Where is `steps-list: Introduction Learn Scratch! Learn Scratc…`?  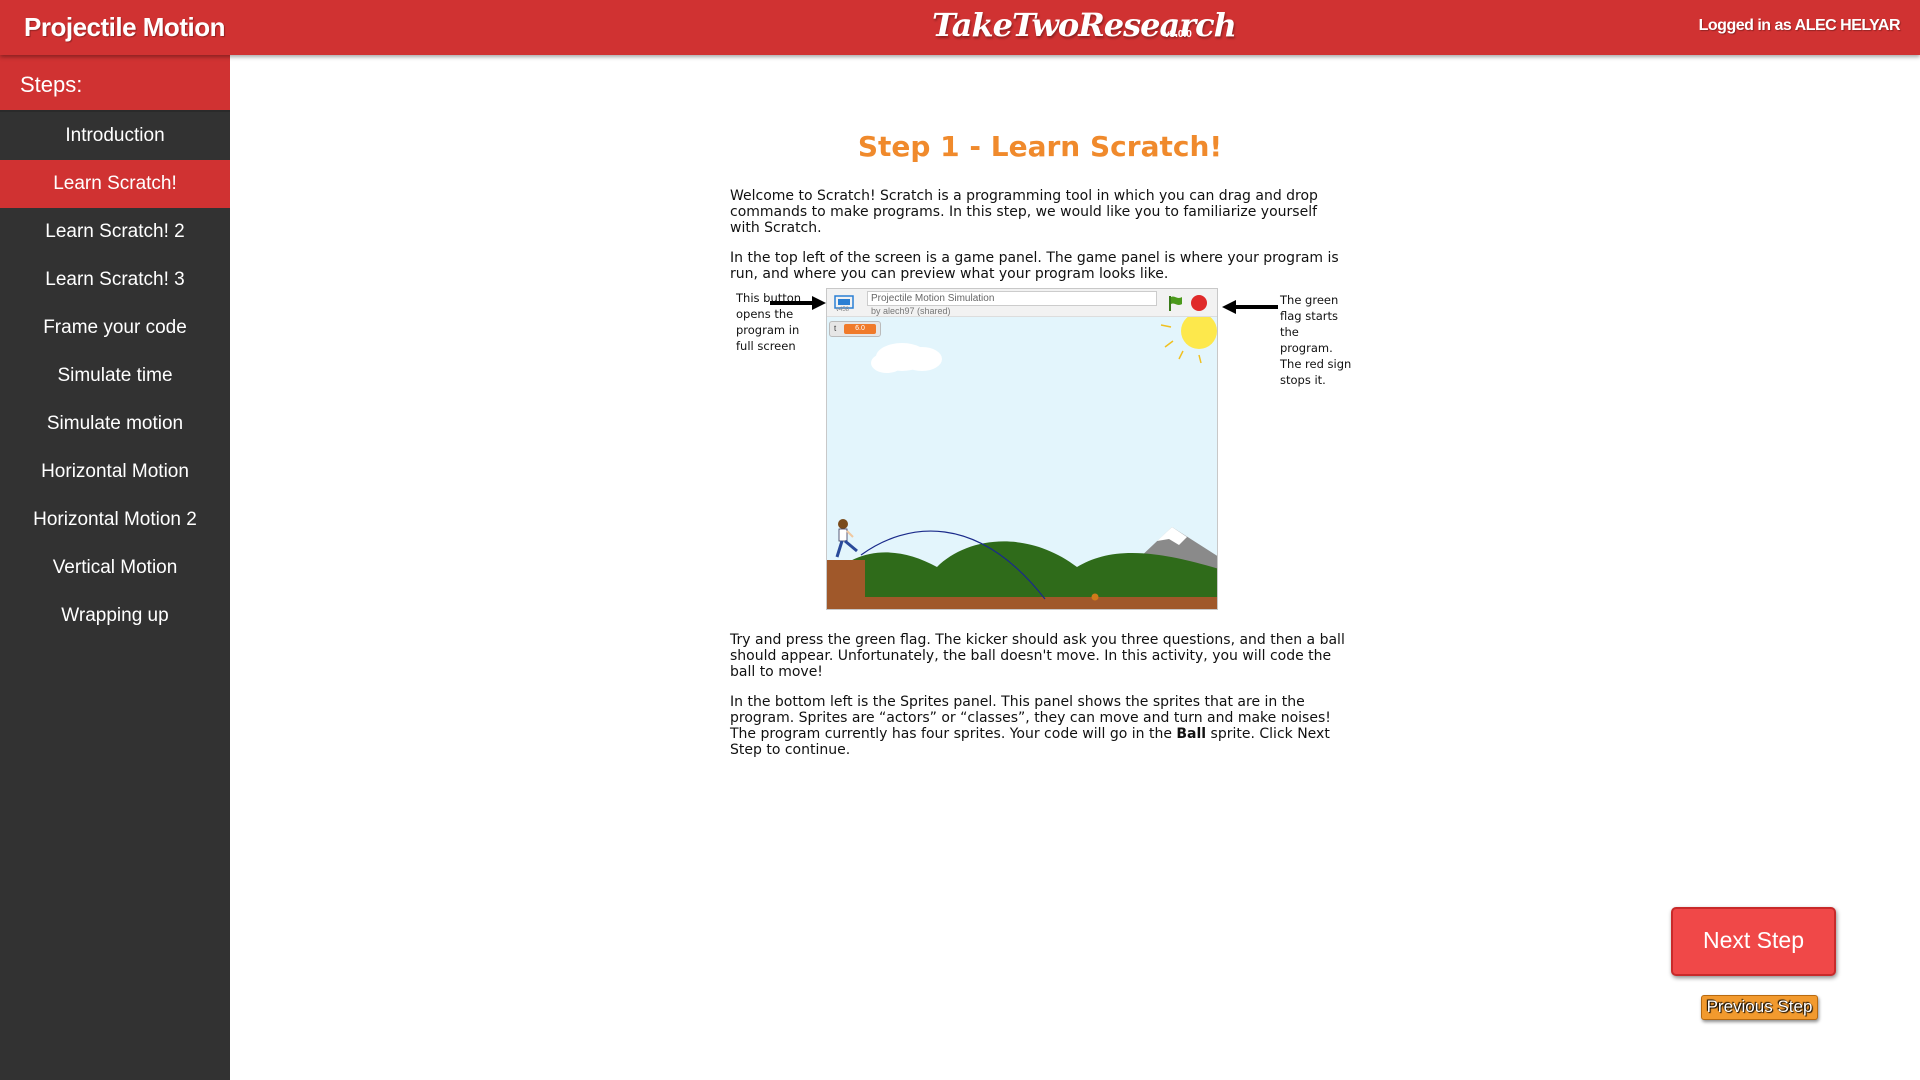 steps-list: Introduction Learn Scratch! Learn Scratc… is located at coordinates (115, 376).